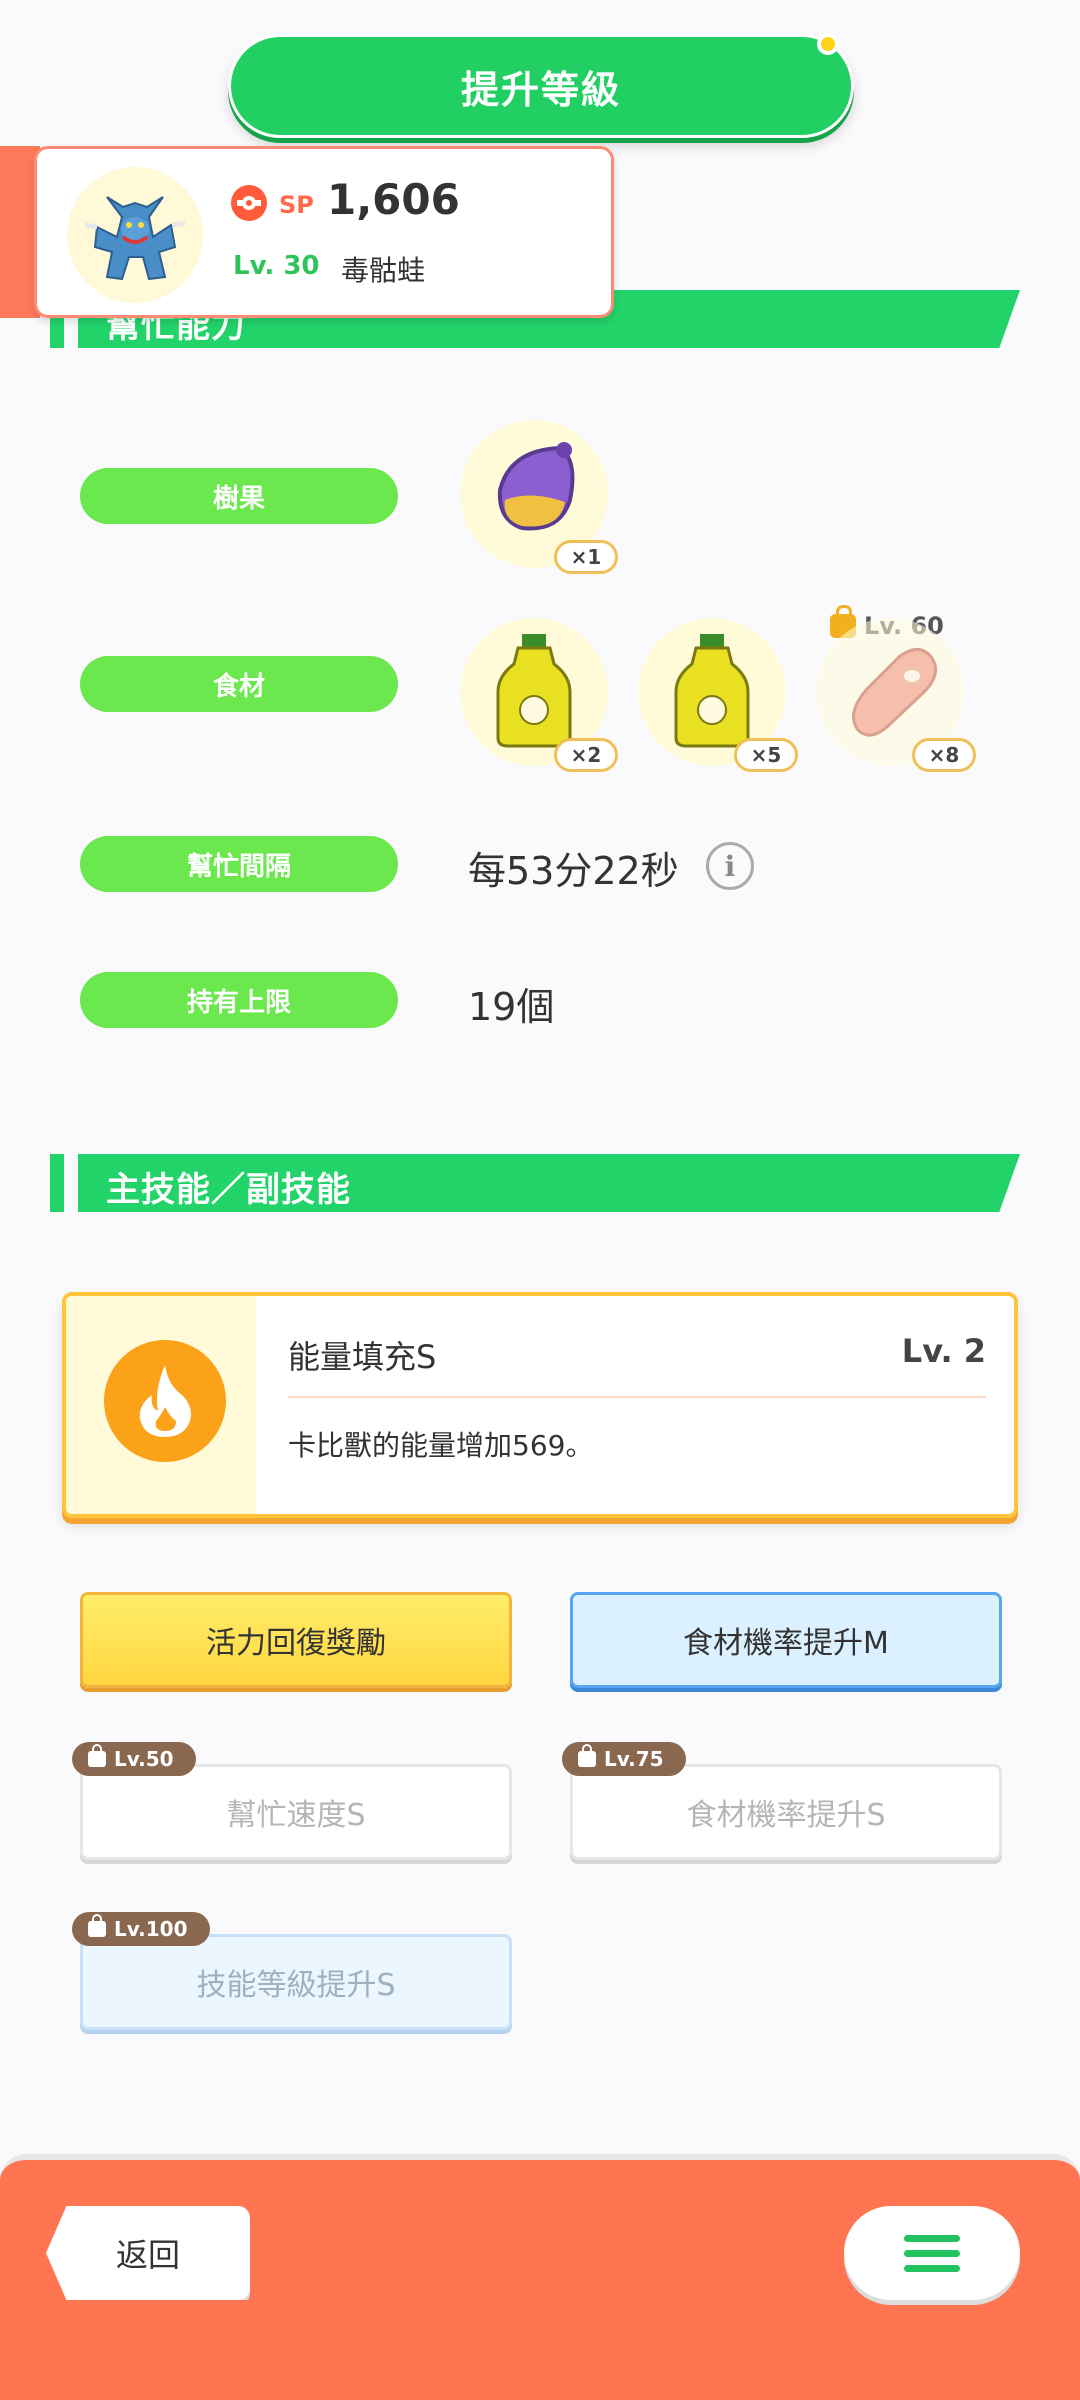  Describe the element at coordinates (441, 1445) in the screenshot. I see `main-skill-description: 卡比獸的能量增加569。` at that location.